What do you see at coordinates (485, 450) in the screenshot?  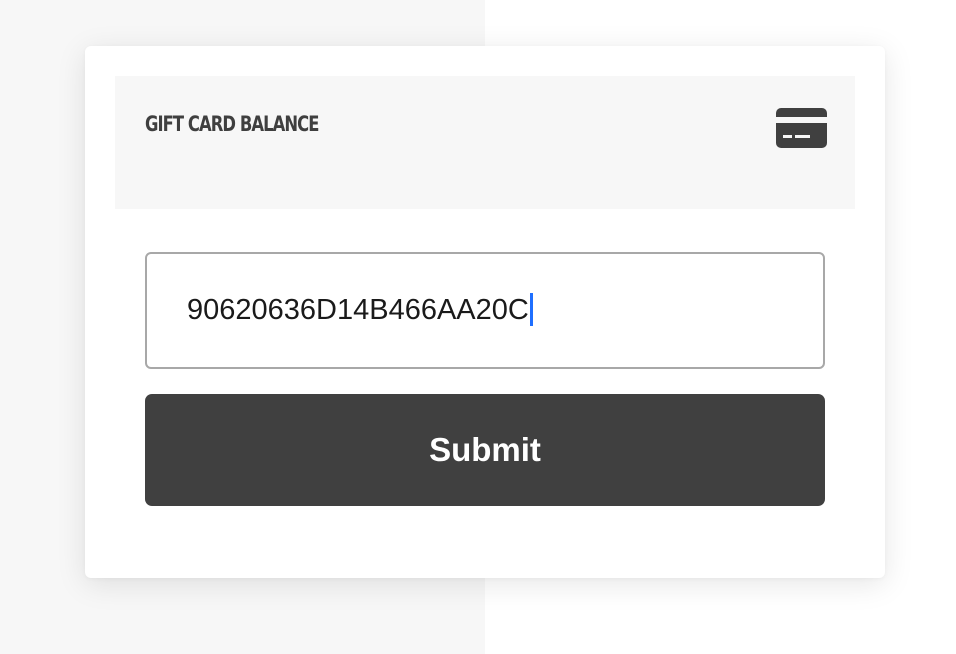 I see `submit-button: Submit` at bounding box center [485, 450].